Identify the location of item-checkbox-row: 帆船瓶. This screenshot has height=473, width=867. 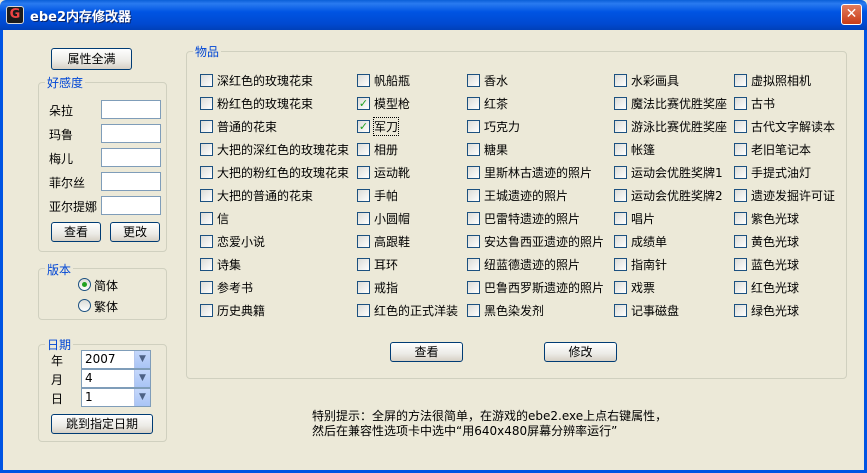
(383, 80).